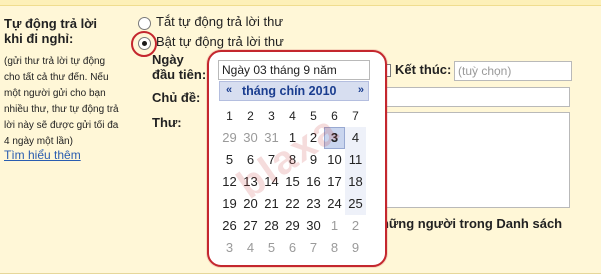  I want to click on calendar-day: 2, so click(355, 226).